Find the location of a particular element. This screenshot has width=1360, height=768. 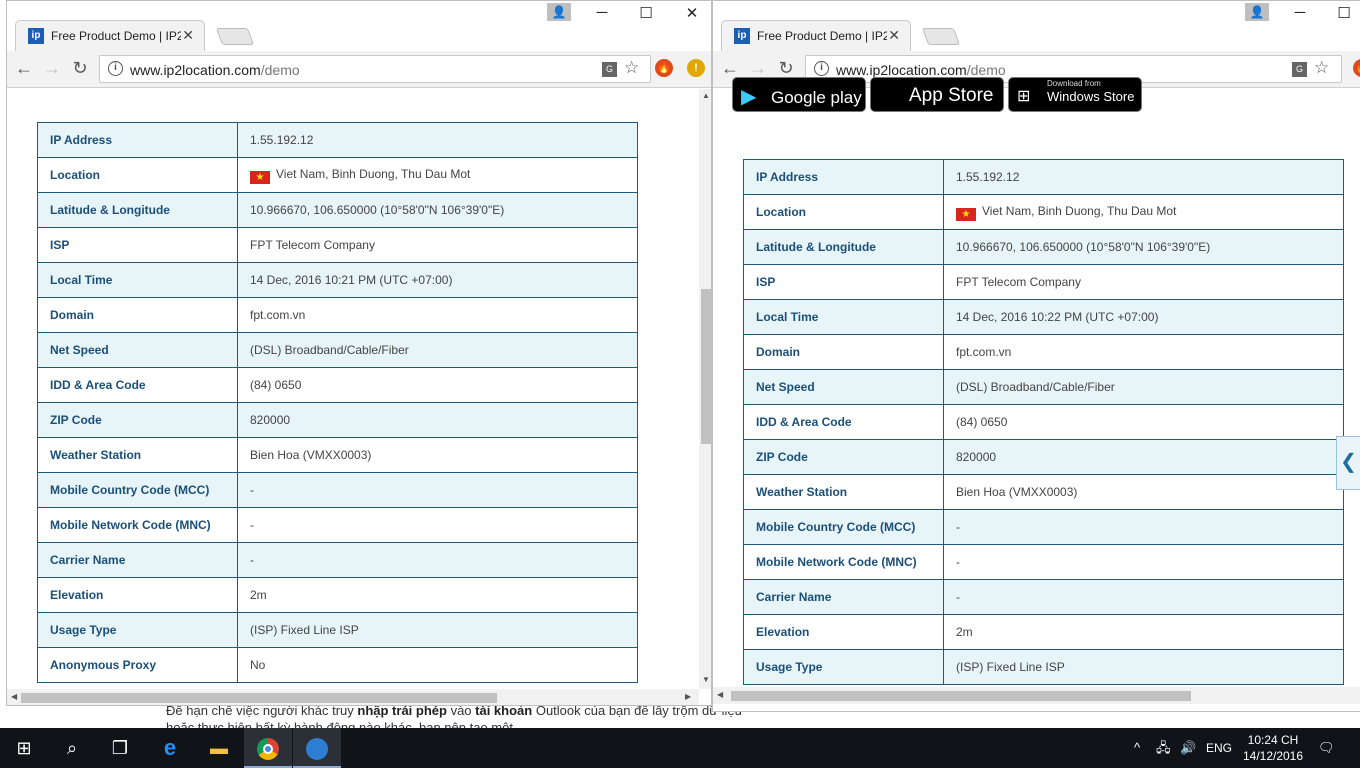

clock: 10:24 CH 14/12/2016 is located at coordinates (1273, 748).